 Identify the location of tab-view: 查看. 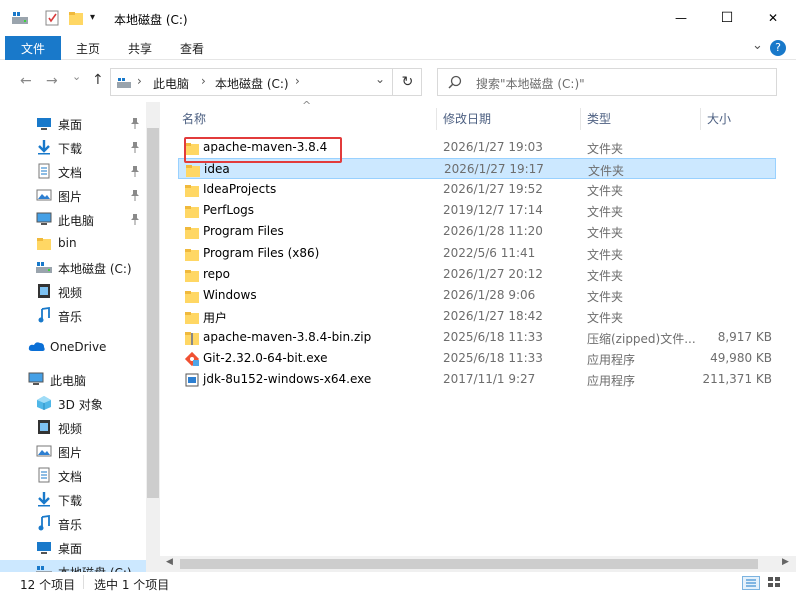
(192, 48).